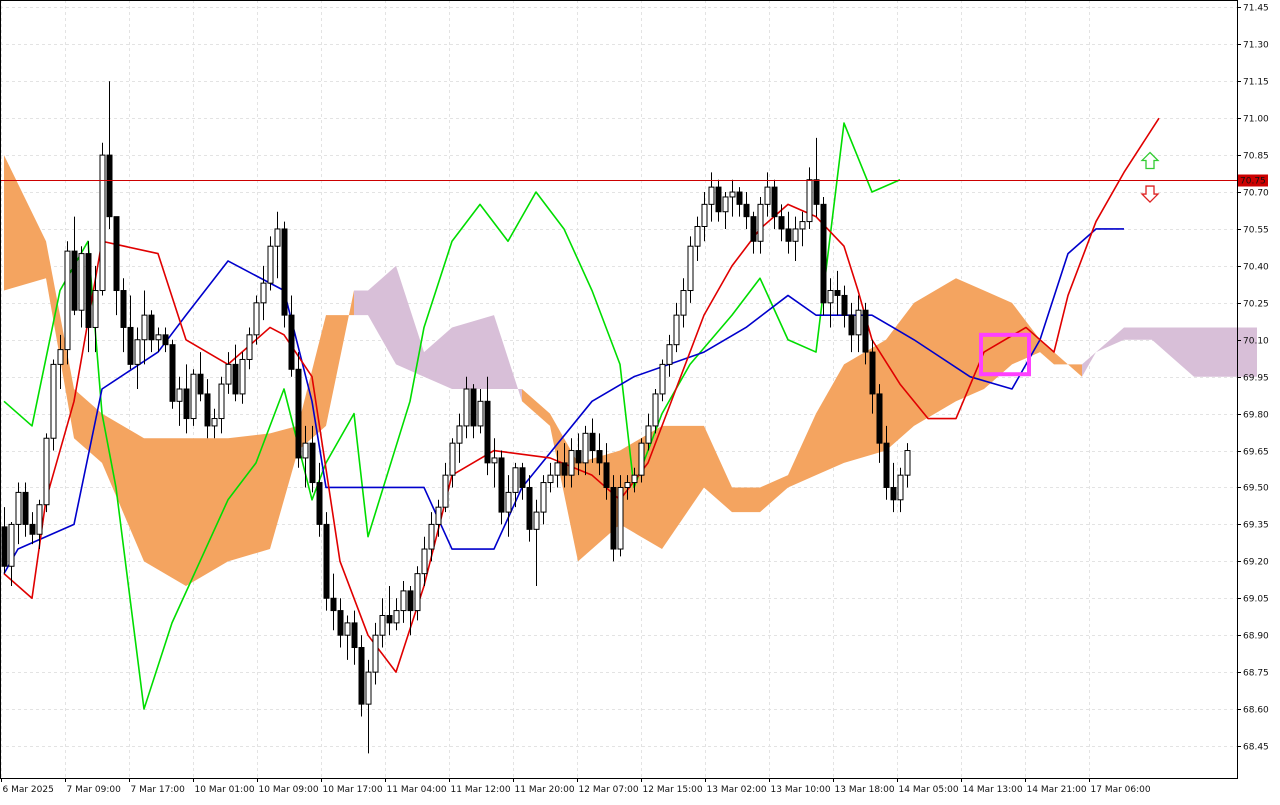 The width and height of the screenshot is (1280, 805). What do you see at coordinates (353, 790) in the screenshot?
I see `time-tick-label: 10 Mar 17:00` at bounding box center [353, 790].